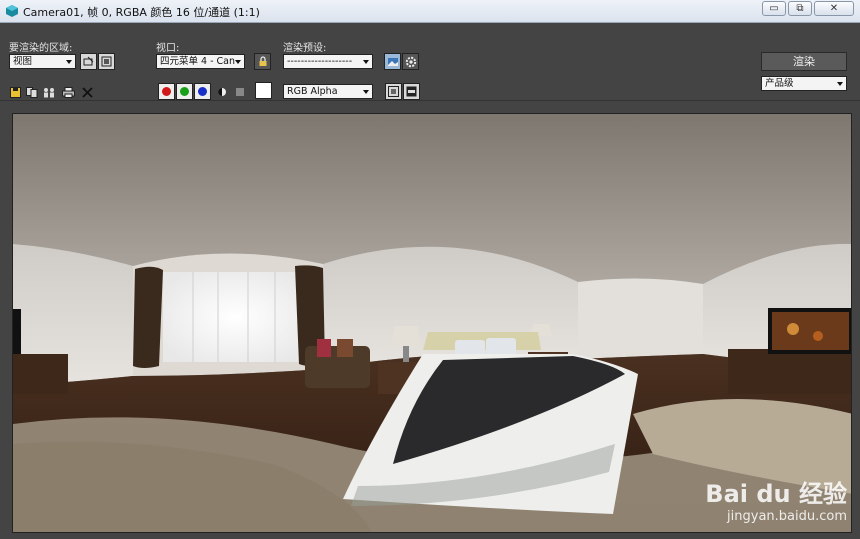 This screenshot has height=539, width=860. I want to click on red-channel-toggle, so click(166, 91).